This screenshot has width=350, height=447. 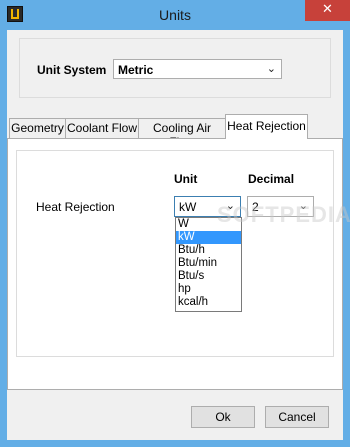 What do you see at coordinates (75, 207) in the screenshot?
I see `heat-rejection-label: Heat Rejection` at bounding box center [75, 207].